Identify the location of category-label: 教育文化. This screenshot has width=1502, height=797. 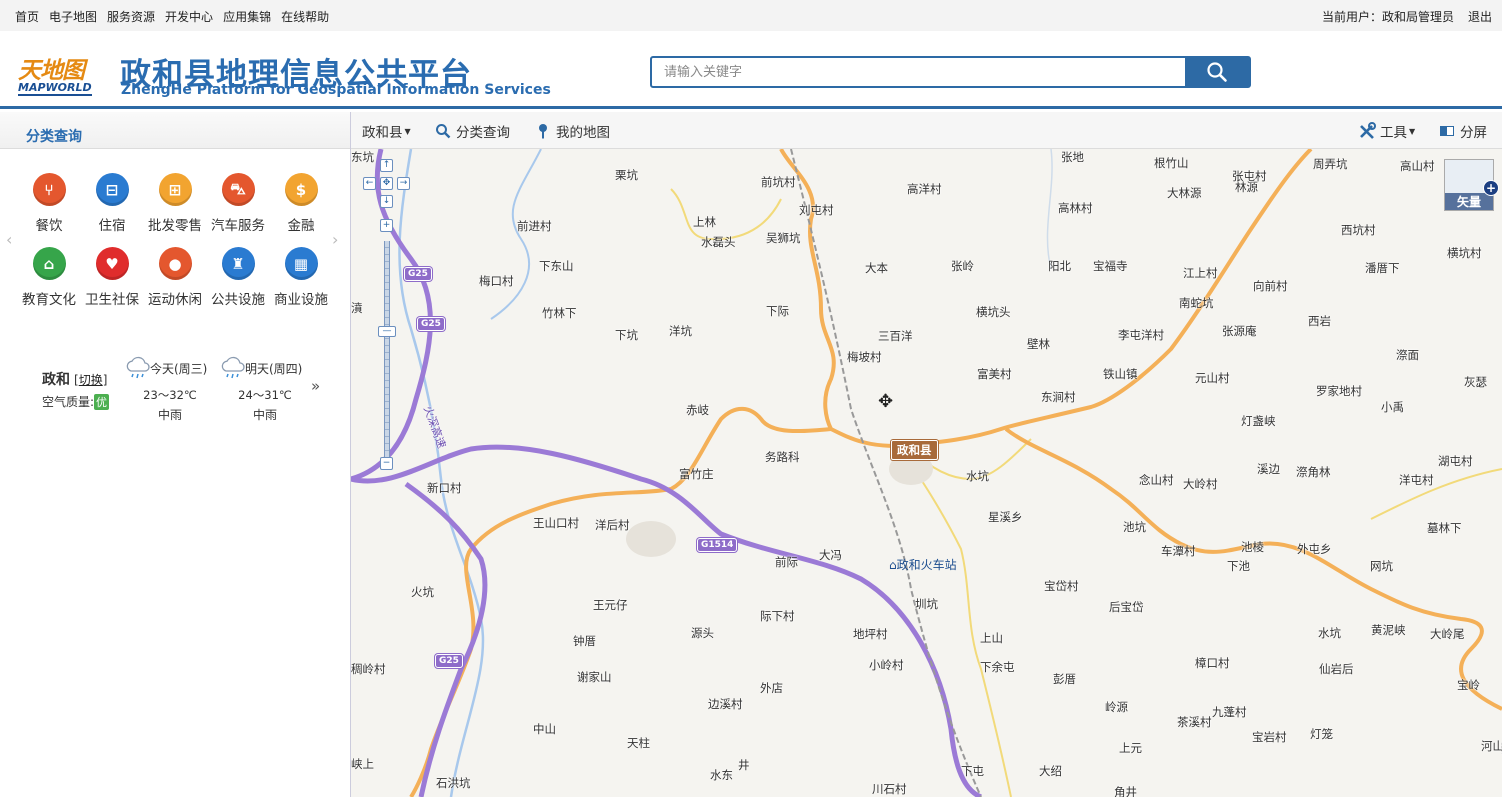
(49, 300).